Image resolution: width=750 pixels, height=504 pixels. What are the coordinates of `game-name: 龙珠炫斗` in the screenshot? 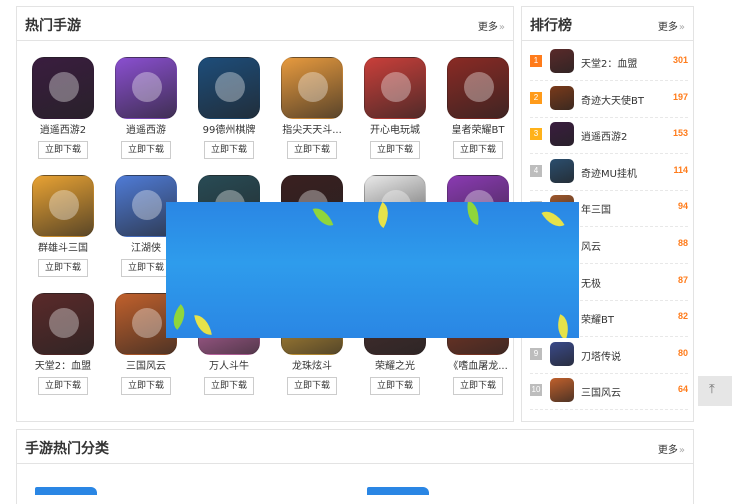 It's located at (312, 366).